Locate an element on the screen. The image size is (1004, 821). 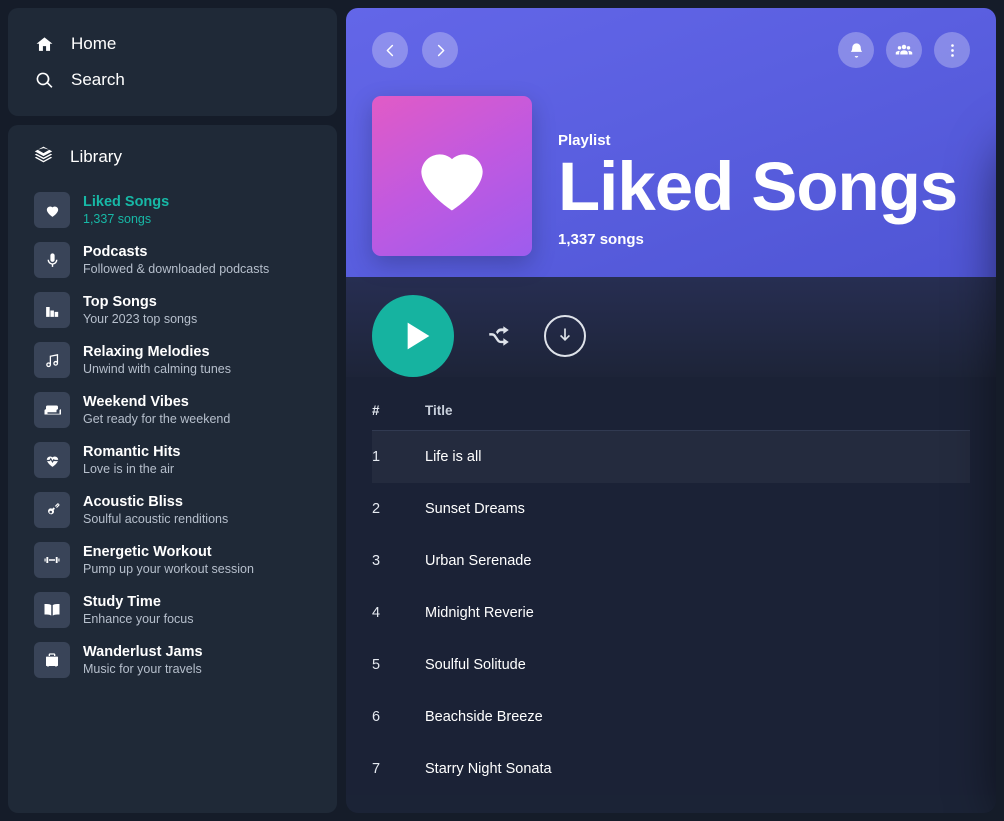
more-vertical-icon is located at coordinates (952, 50).